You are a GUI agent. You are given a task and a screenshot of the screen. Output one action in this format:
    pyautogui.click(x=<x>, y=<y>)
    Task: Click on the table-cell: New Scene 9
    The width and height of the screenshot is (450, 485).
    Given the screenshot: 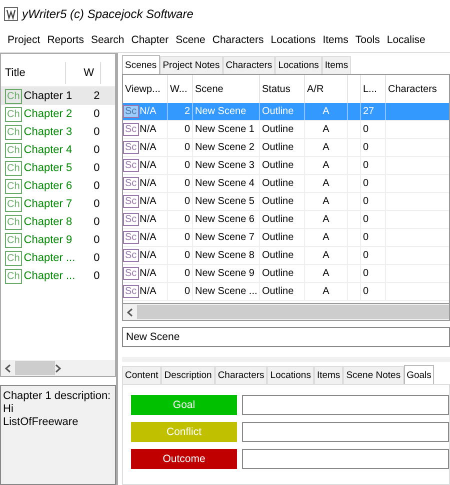 What is the action you would take?
    pyautogui.click(x=224, y=273)
    